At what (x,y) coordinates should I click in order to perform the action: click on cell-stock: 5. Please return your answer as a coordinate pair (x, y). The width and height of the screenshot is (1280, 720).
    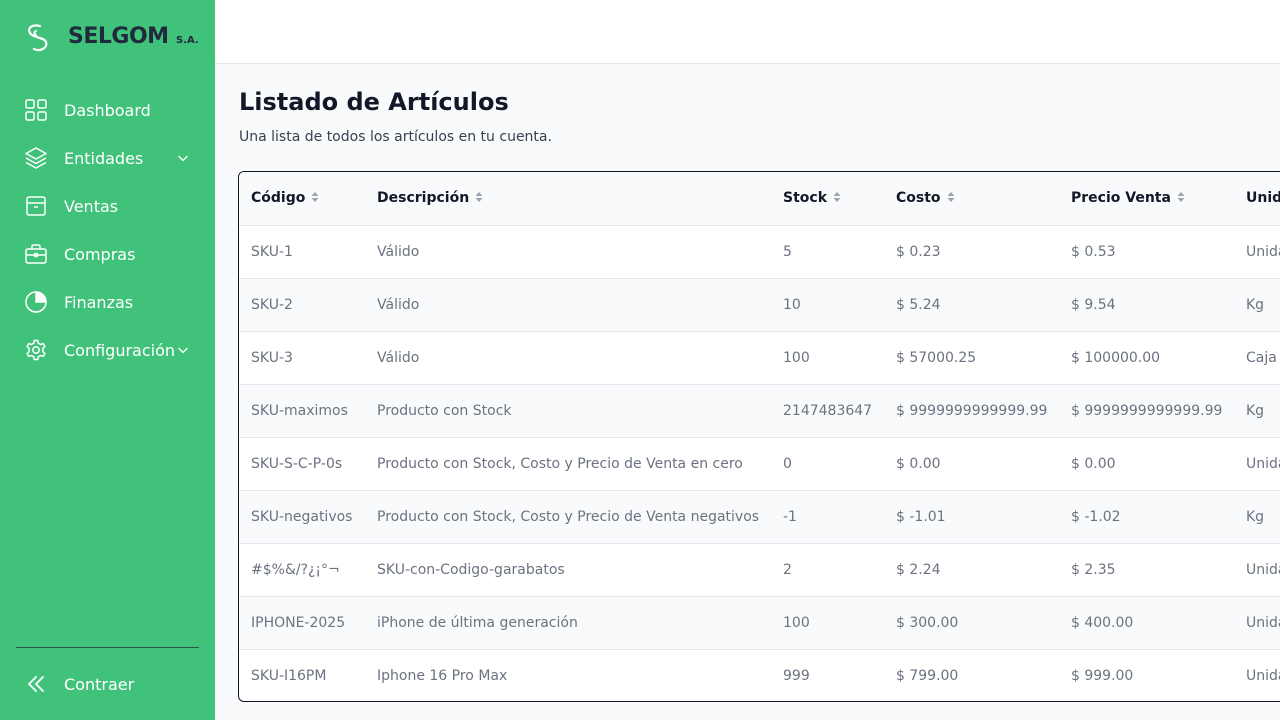
    Looking at the image, I should click on (787, 251).